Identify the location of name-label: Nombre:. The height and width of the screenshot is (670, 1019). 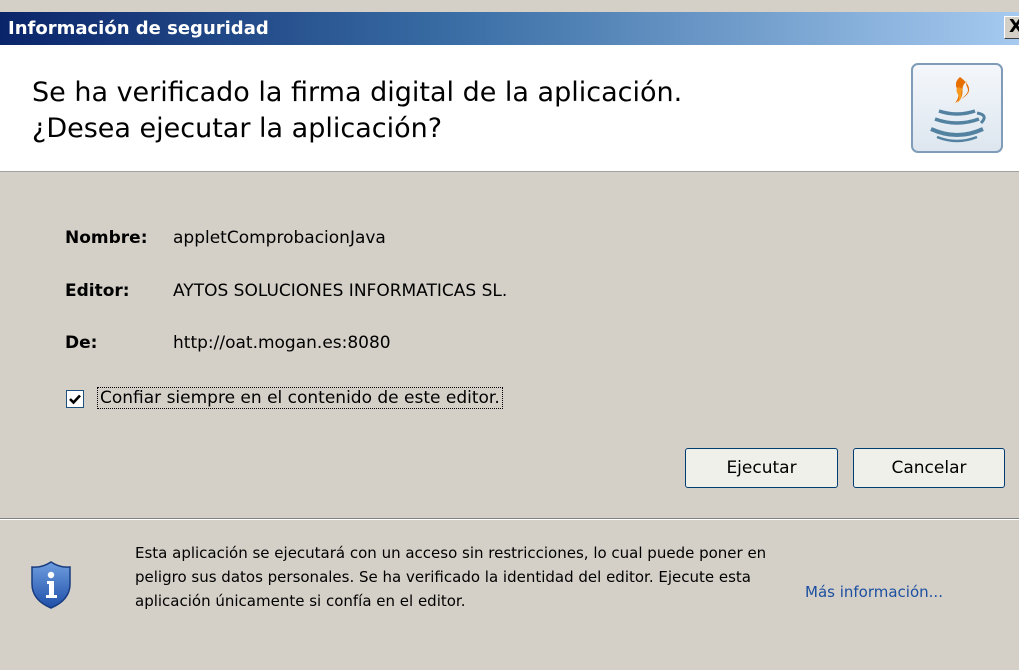
(106, 238).